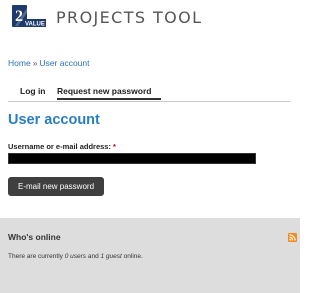  I want to click on username-field-label: Username or e-mail address: *, so click(62, 146).